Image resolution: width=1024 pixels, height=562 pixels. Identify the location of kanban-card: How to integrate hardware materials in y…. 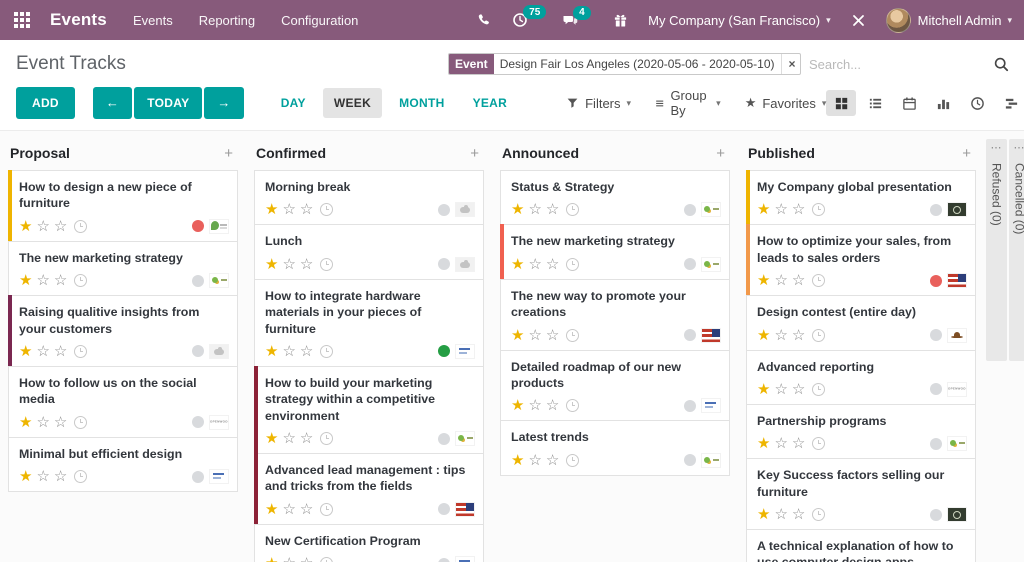
(369, 322).